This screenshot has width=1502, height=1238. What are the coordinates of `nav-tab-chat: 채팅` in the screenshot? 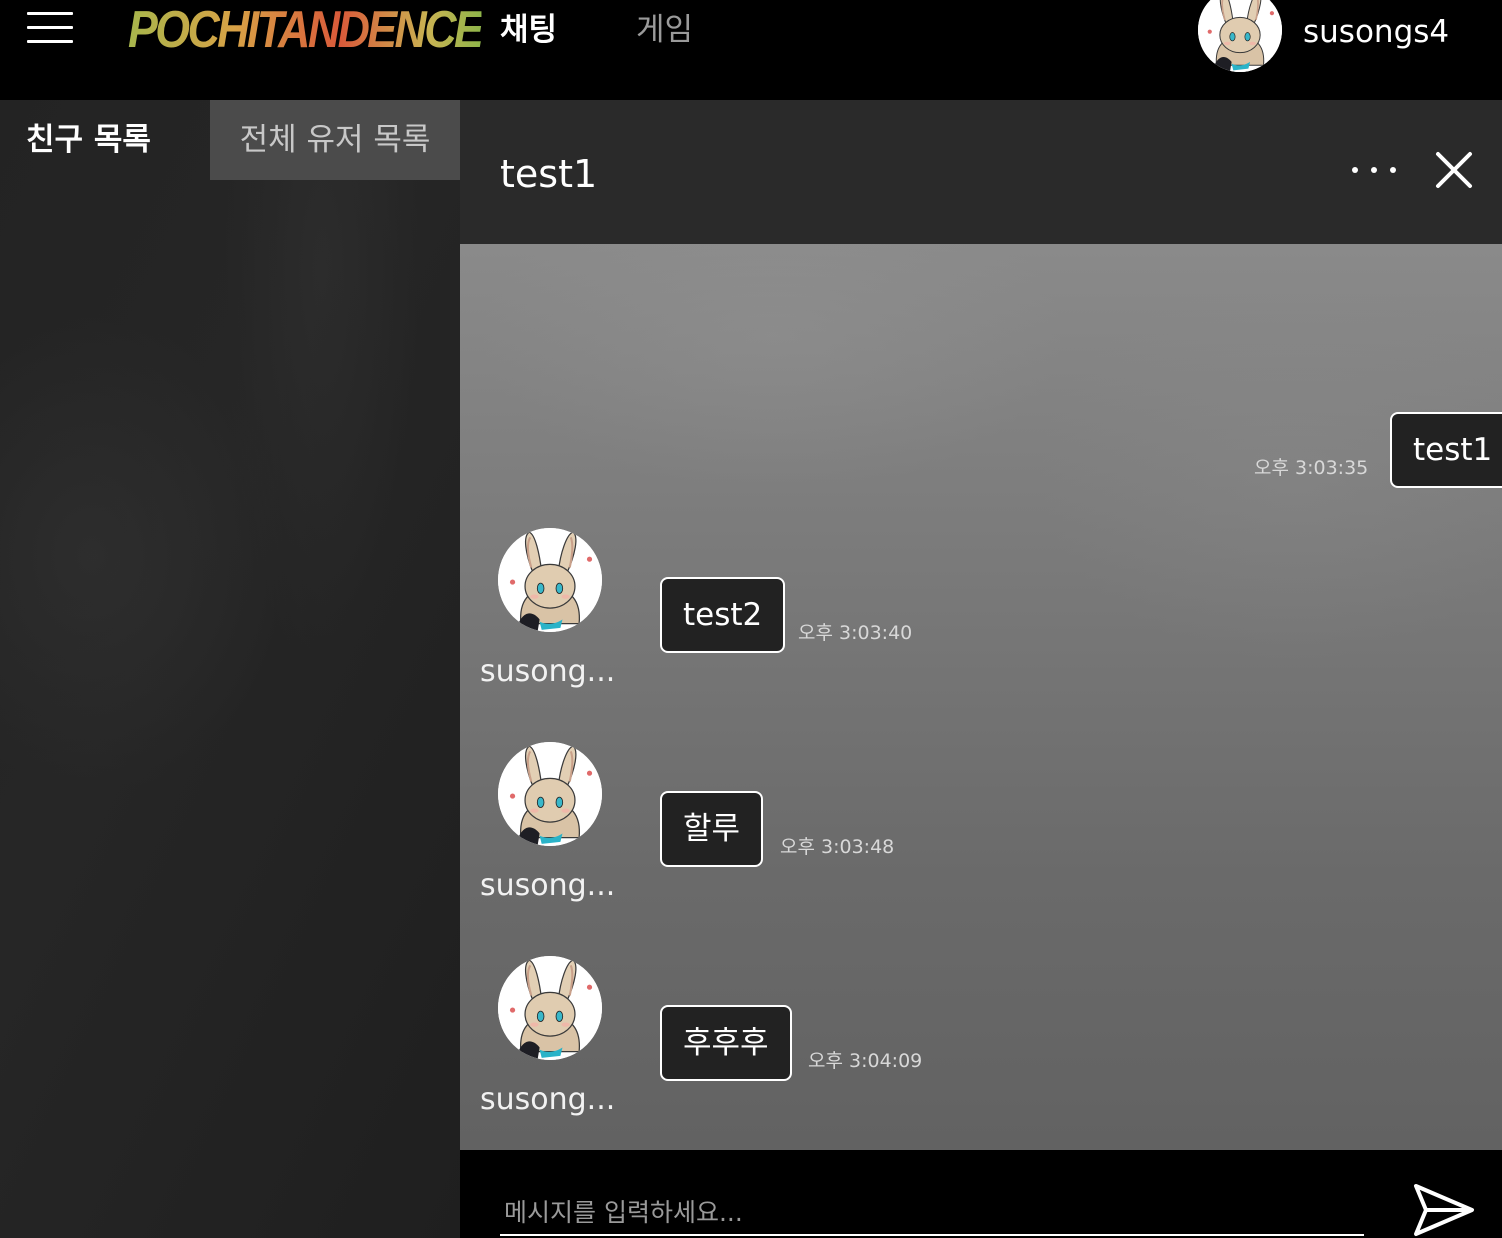 It's located at (528, 30).